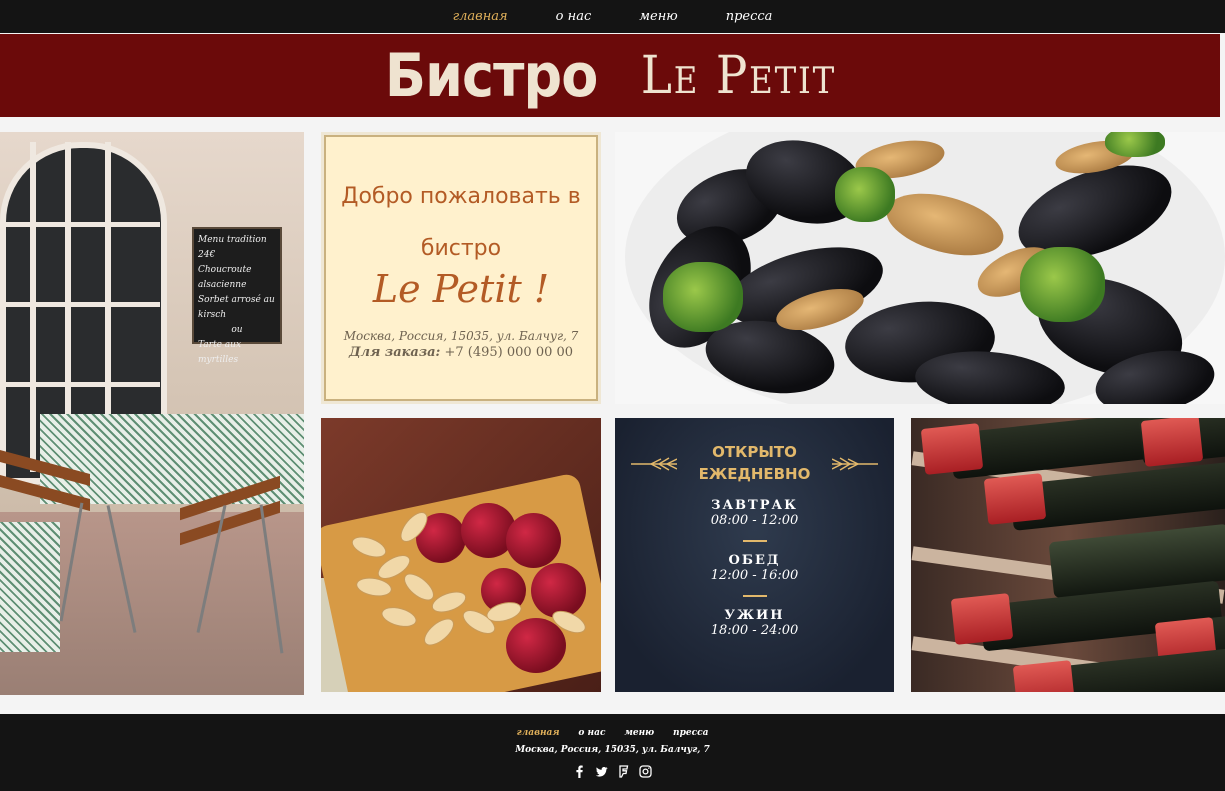  What do you see at coordinates (612, 16) in the screenshot?
I see `top-nav: главная о нас меню пресса` at bounding box center [612, 16].